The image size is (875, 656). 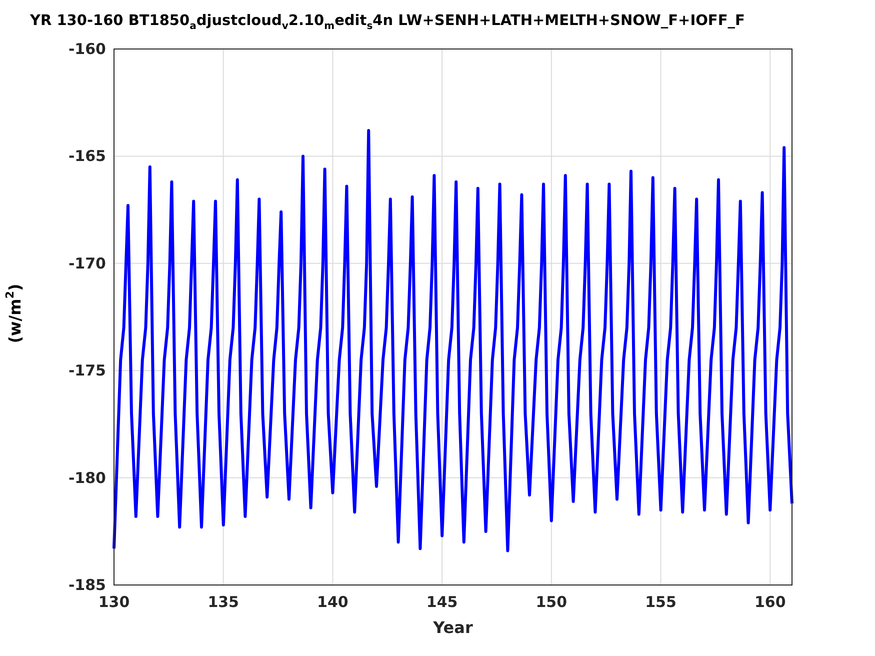 I want to click on y-tick-label: -180, so click(x=87, y=477).